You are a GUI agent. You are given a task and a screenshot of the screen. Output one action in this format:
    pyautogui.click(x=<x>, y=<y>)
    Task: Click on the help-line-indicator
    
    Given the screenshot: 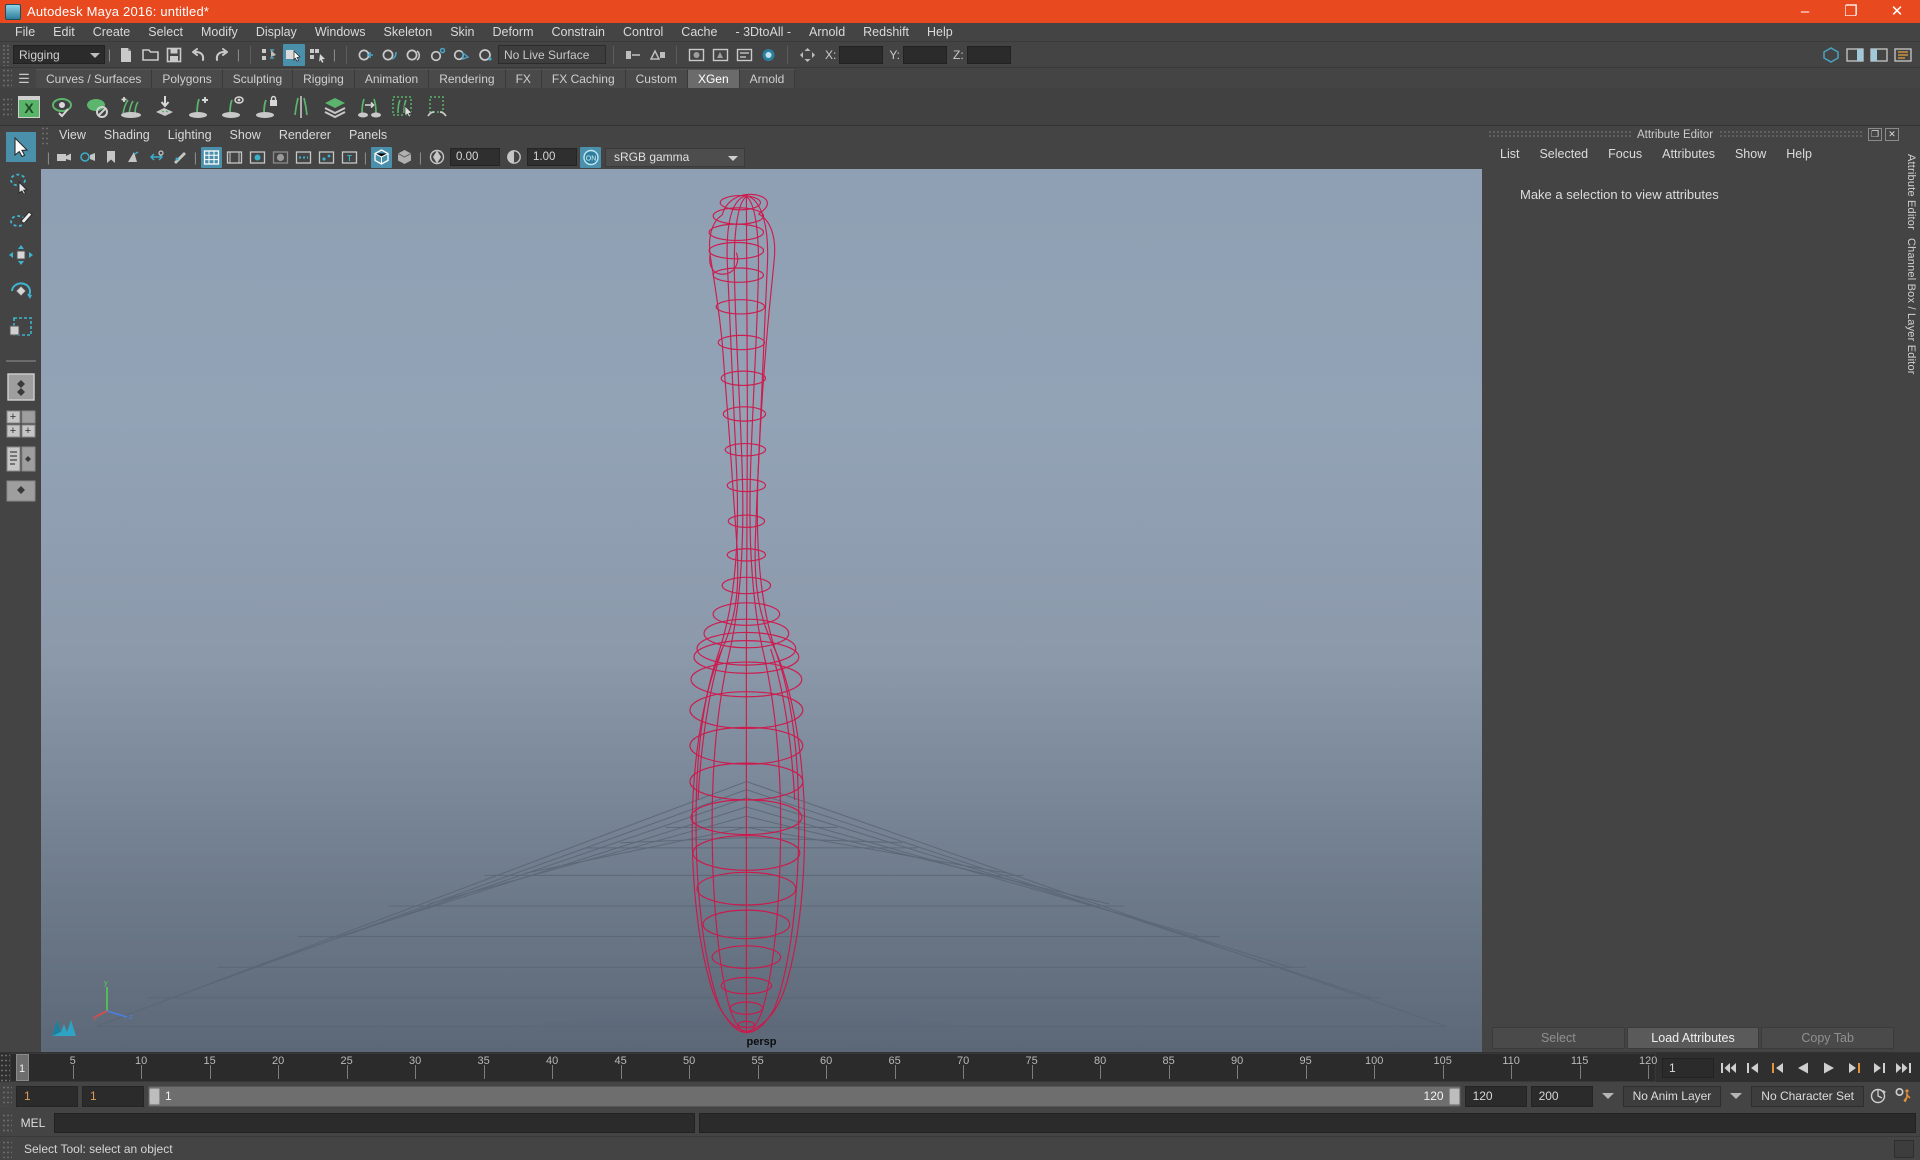 What is the action you would take?
    pyautogui.click(x=1904, y=1148)
    